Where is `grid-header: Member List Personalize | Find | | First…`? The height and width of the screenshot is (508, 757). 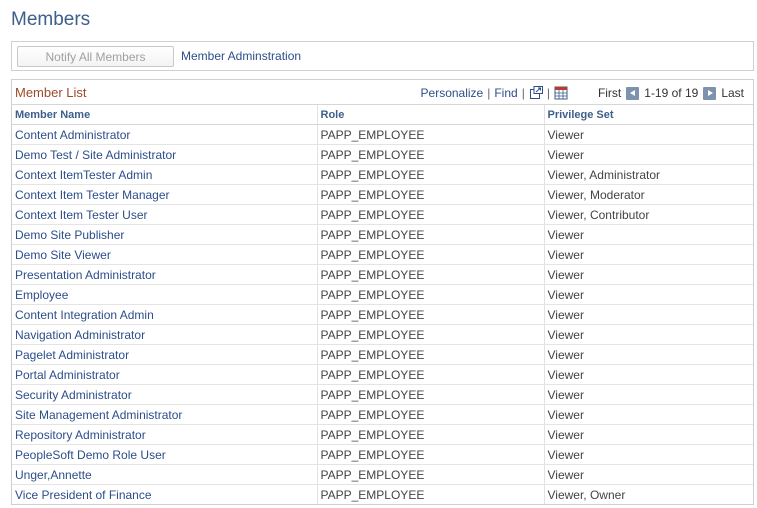
grid-header: Member List Personalize | Find | | First… is located at coordinates (382, 92).